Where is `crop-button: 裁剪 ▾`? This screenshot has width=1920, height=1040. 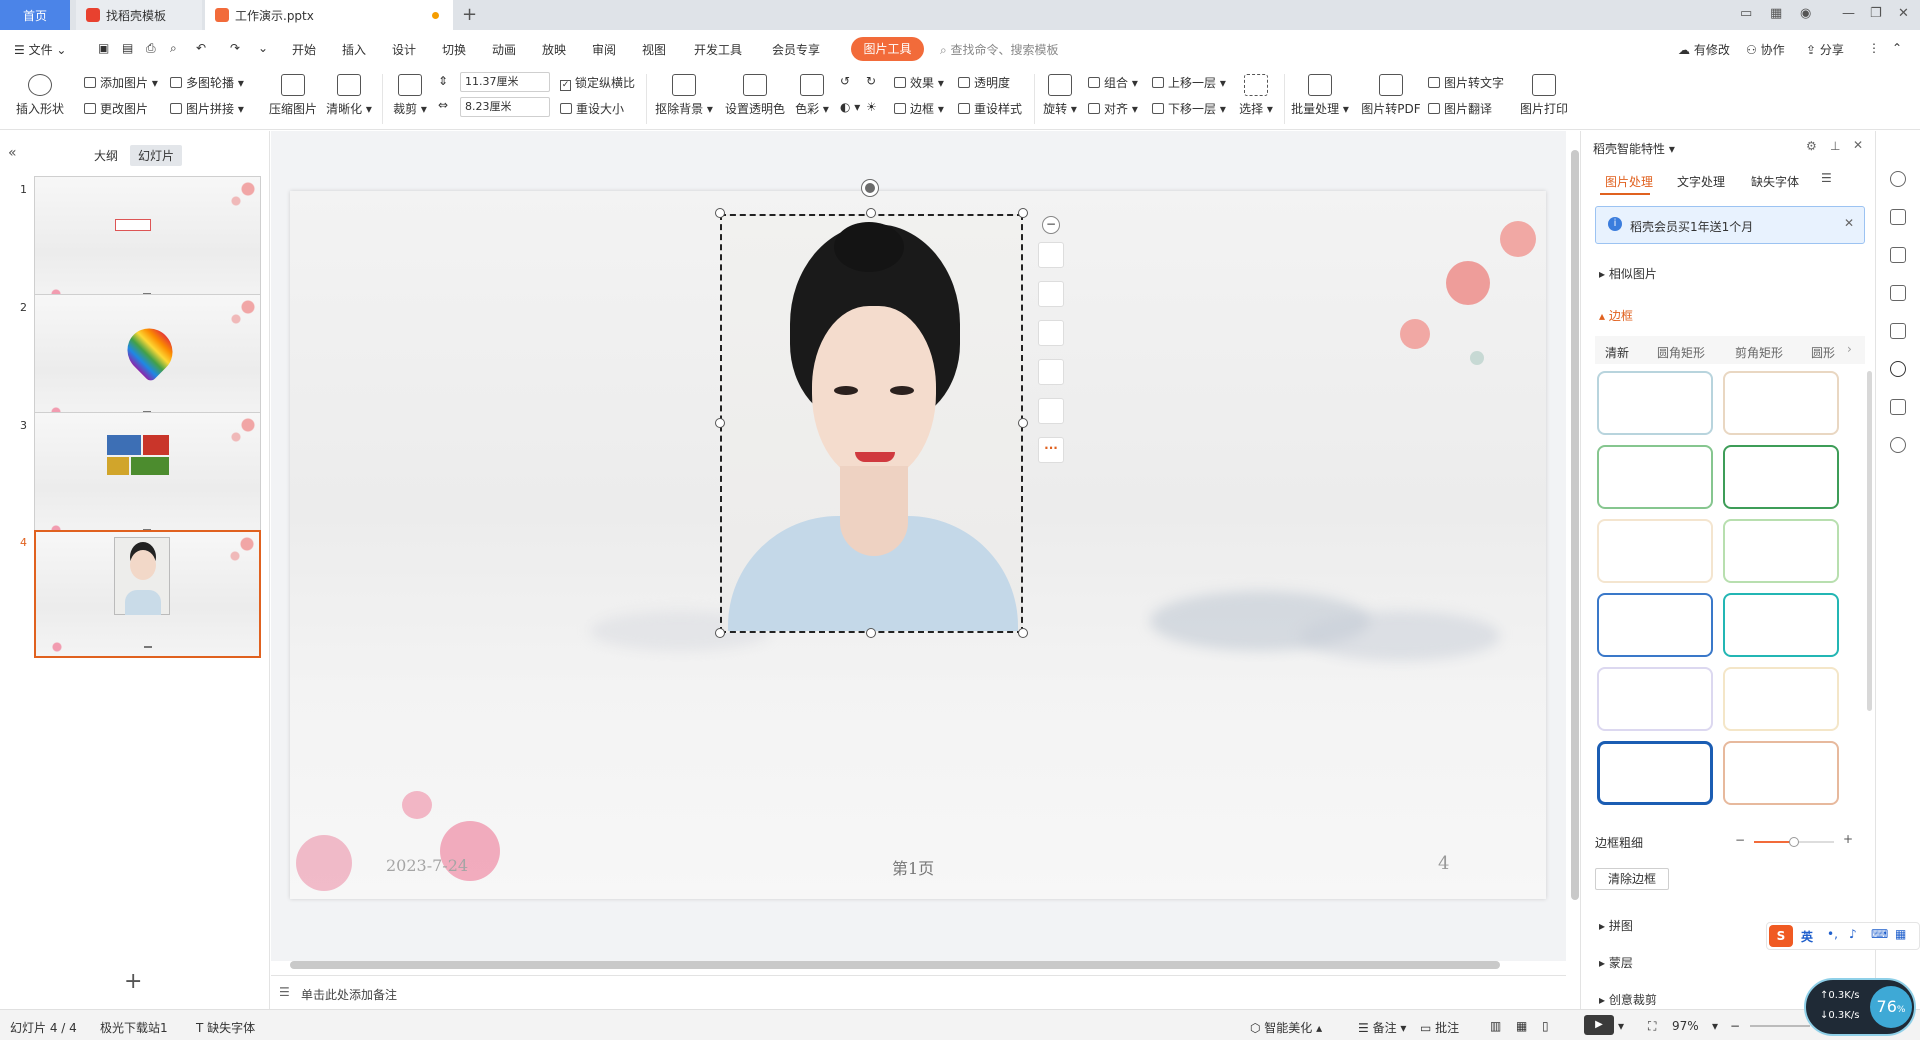
crop-button: 裁剪 ▾ is located at coordinates (410, 95).